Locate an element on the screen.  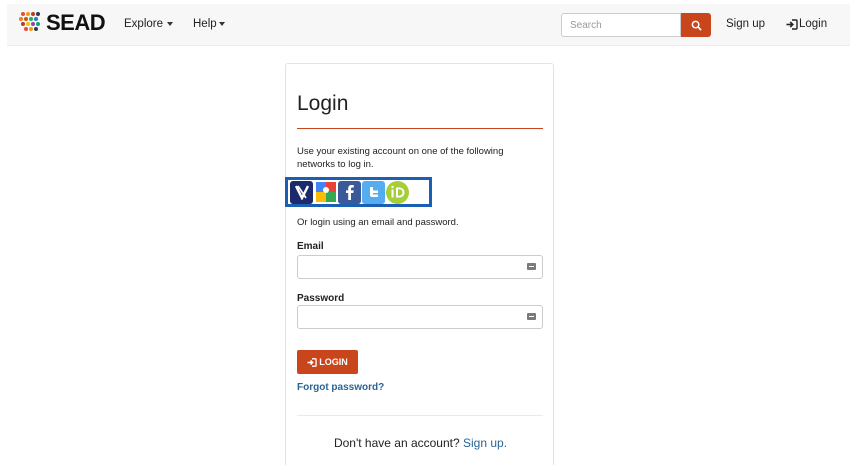
title-divider is located at coordinates (420, 128).